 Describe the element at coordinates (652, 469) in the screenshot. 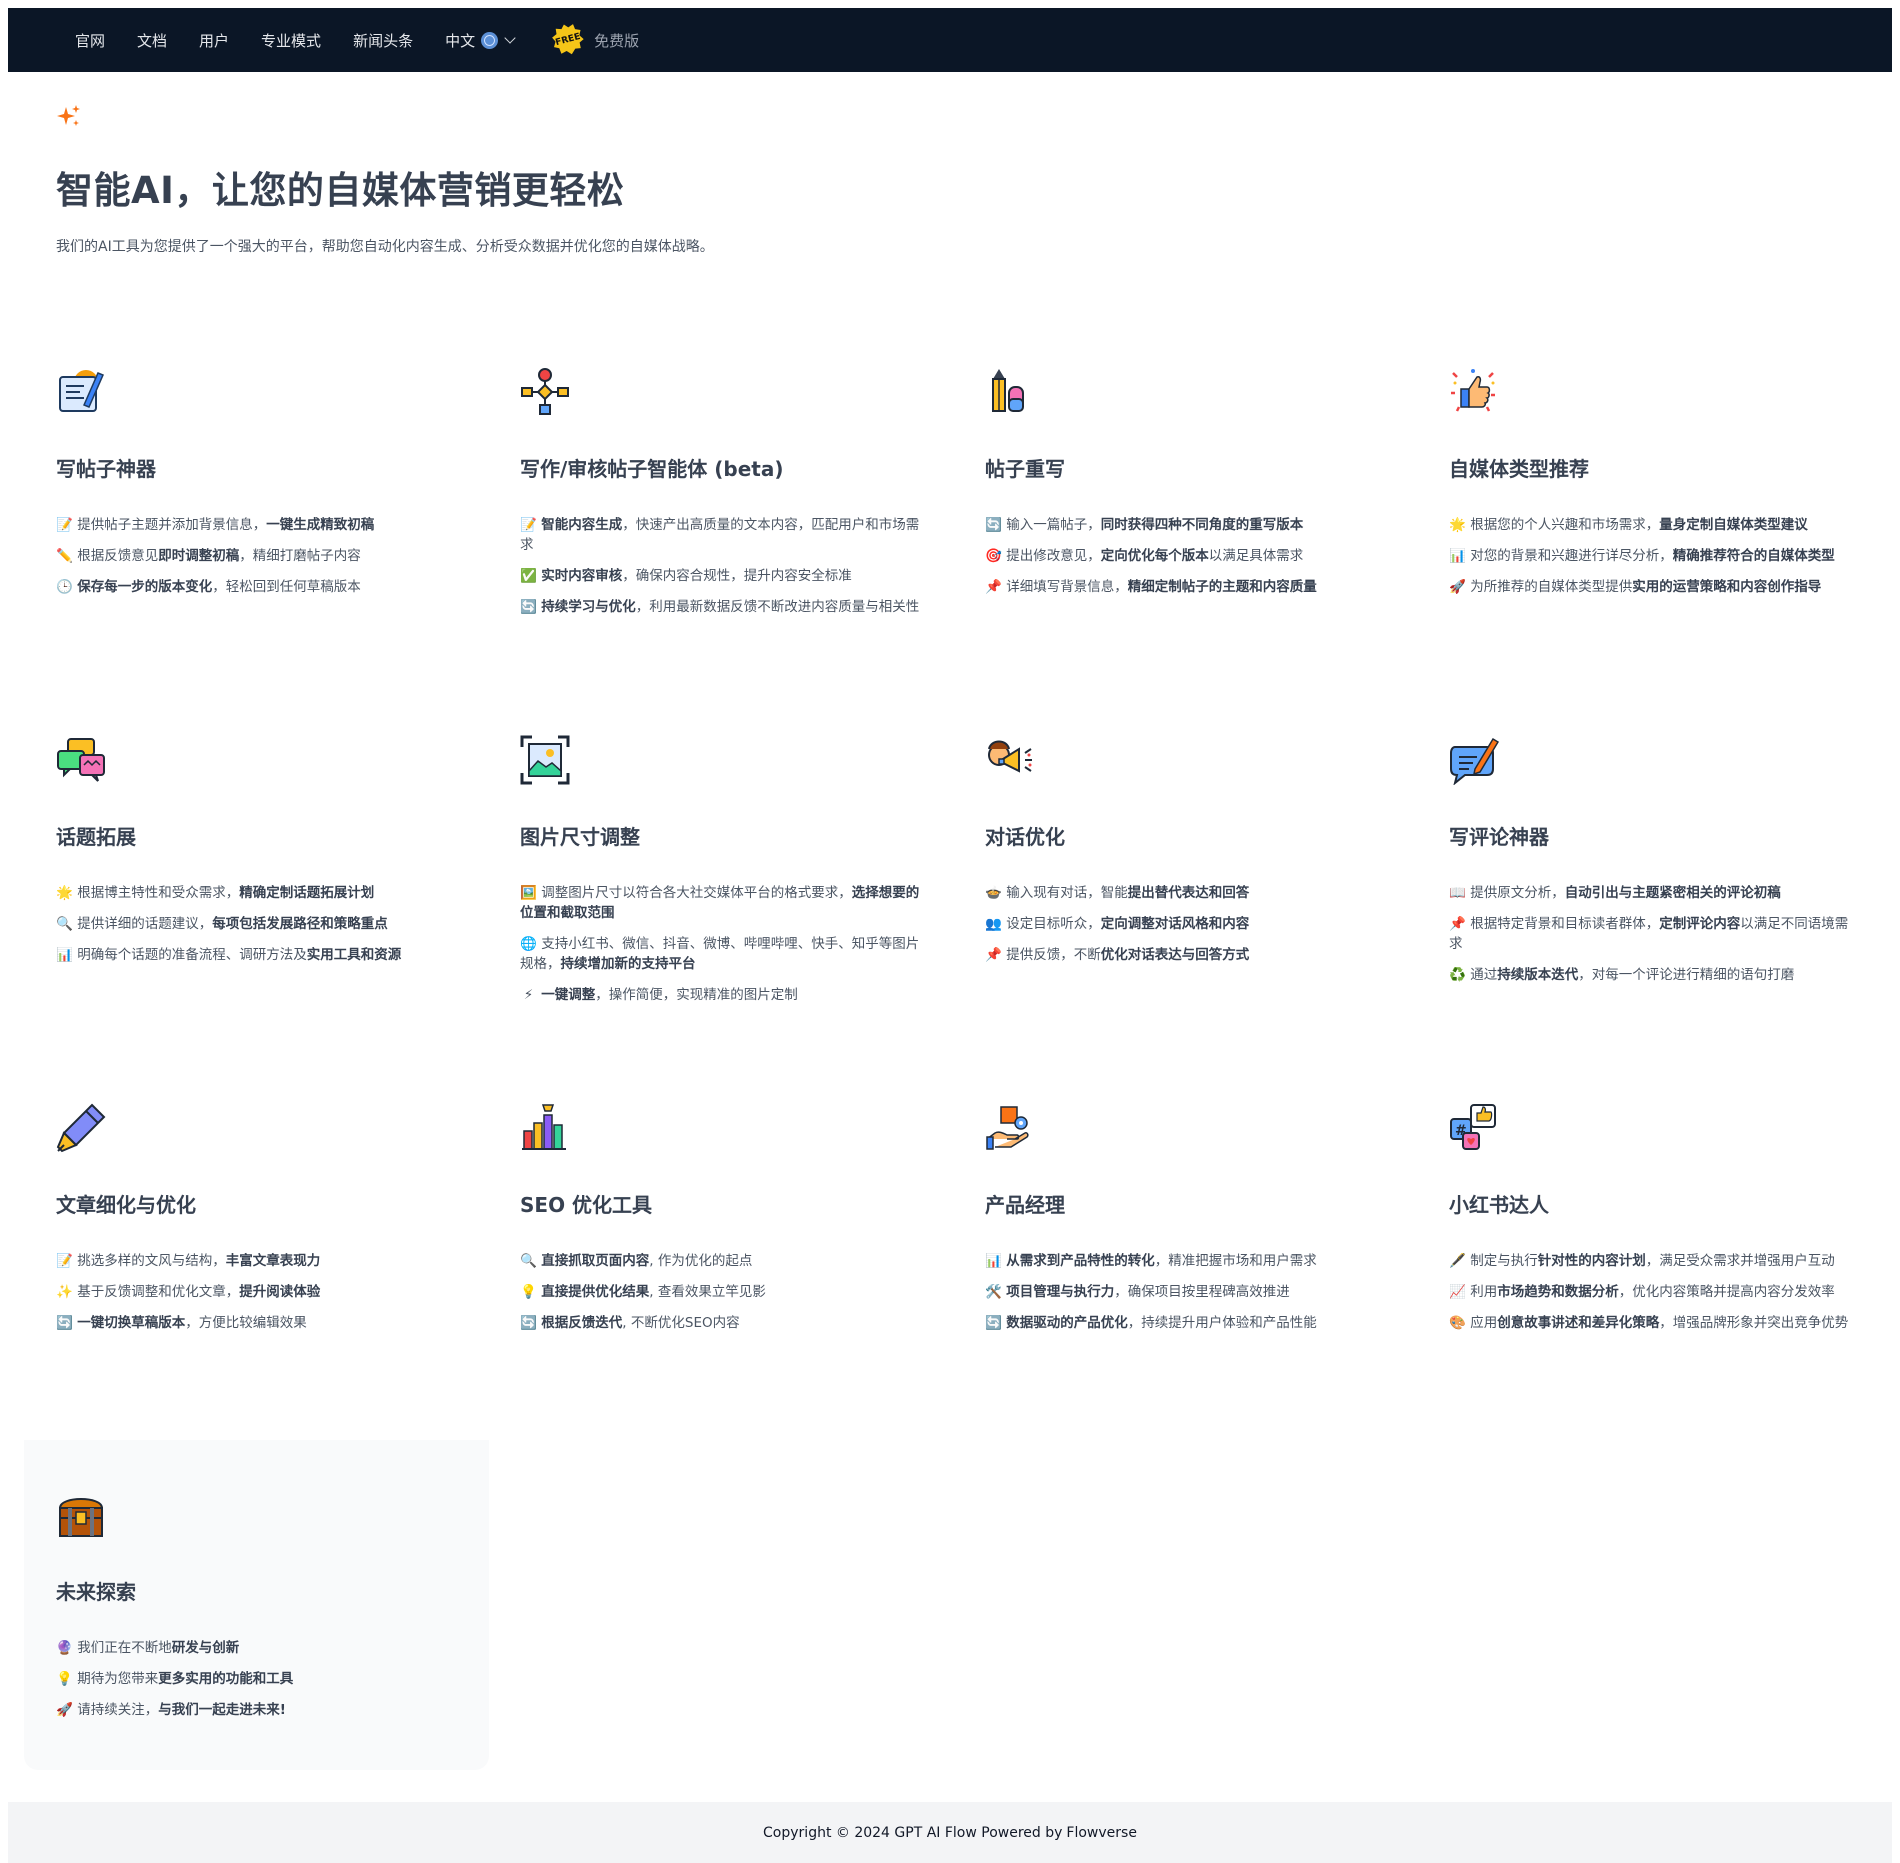

I see `card-title: 写作/审核帖子智能体 (beta)` at that location.